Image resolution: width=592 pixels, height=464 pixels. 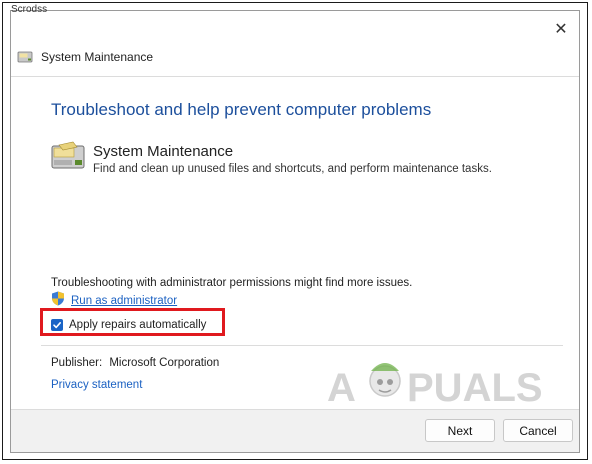 I want to click on mascot-icon, so click(x=385, y=380).